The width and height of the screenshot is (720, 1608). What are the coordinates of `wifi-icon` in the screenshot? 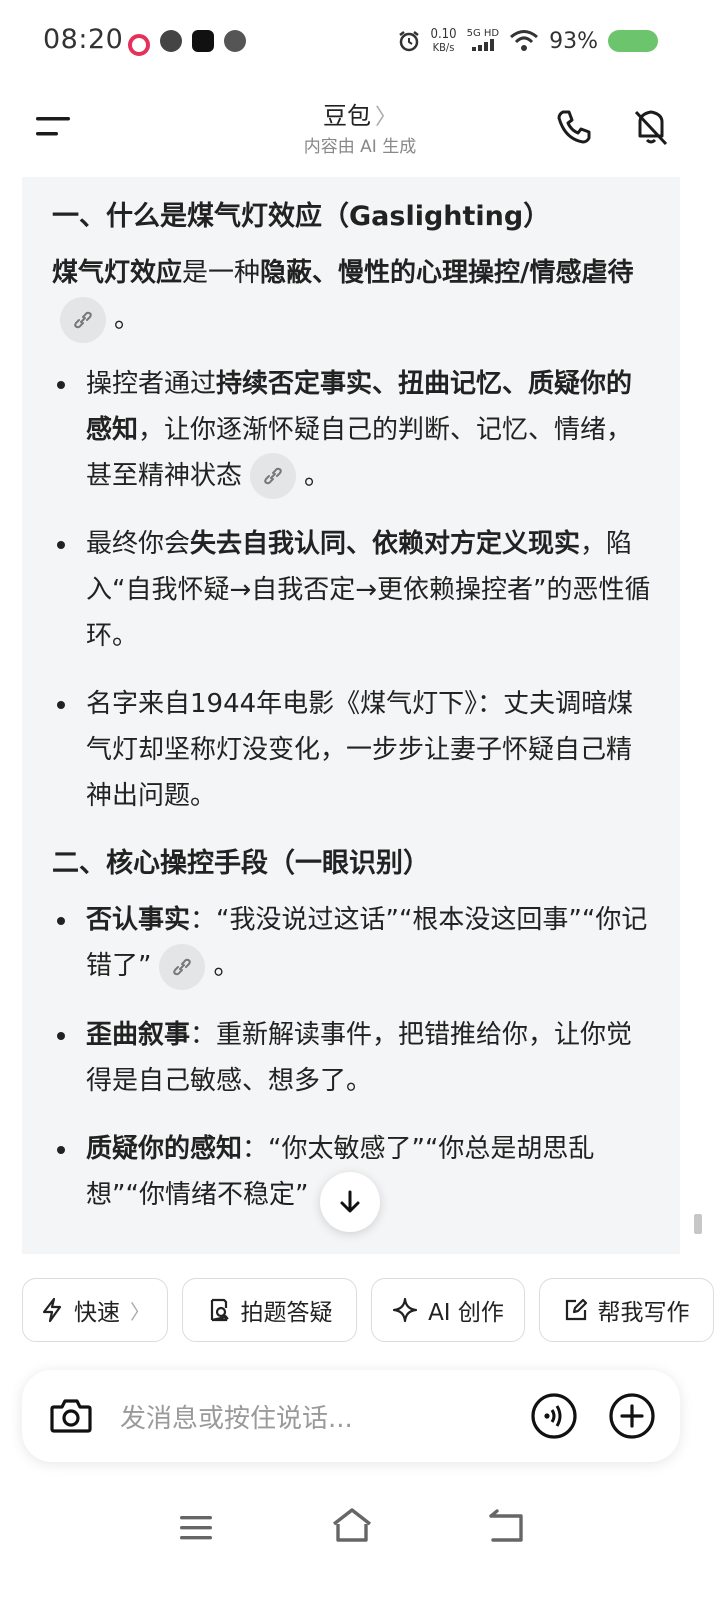 It's located at (524, 40).